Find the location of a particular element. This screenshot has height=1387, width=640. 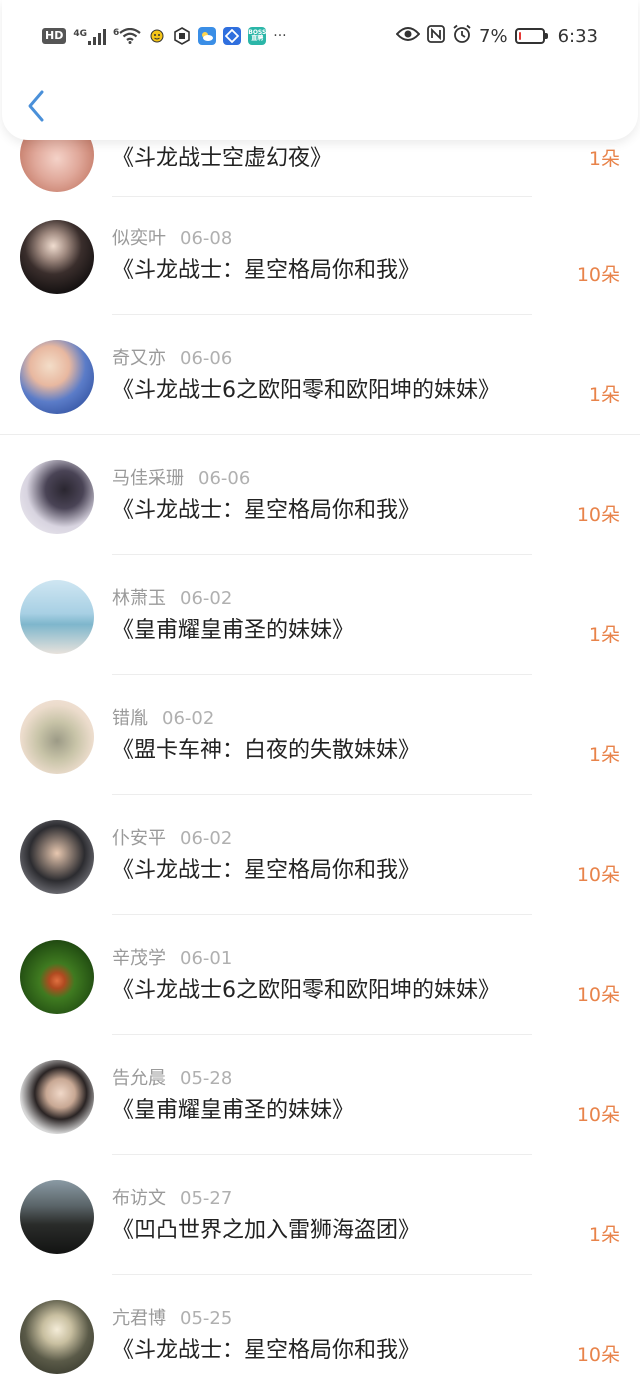

battery-percent: 7% is located at coordinates (493, 36).